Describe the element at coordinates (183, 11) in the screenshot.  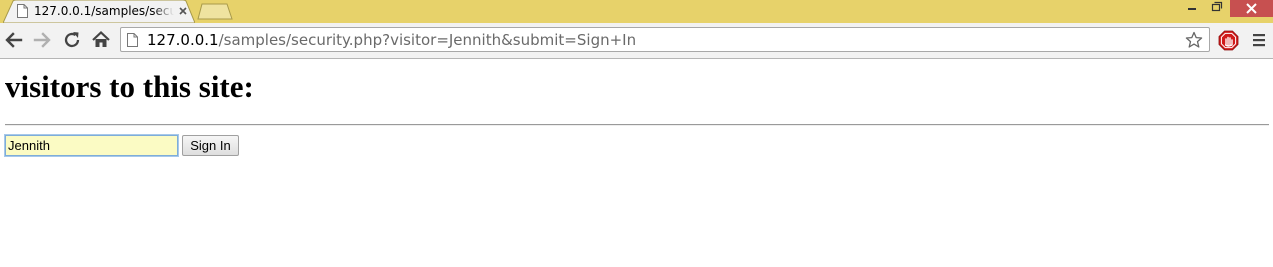
I see `close-tab-icon` at that location.